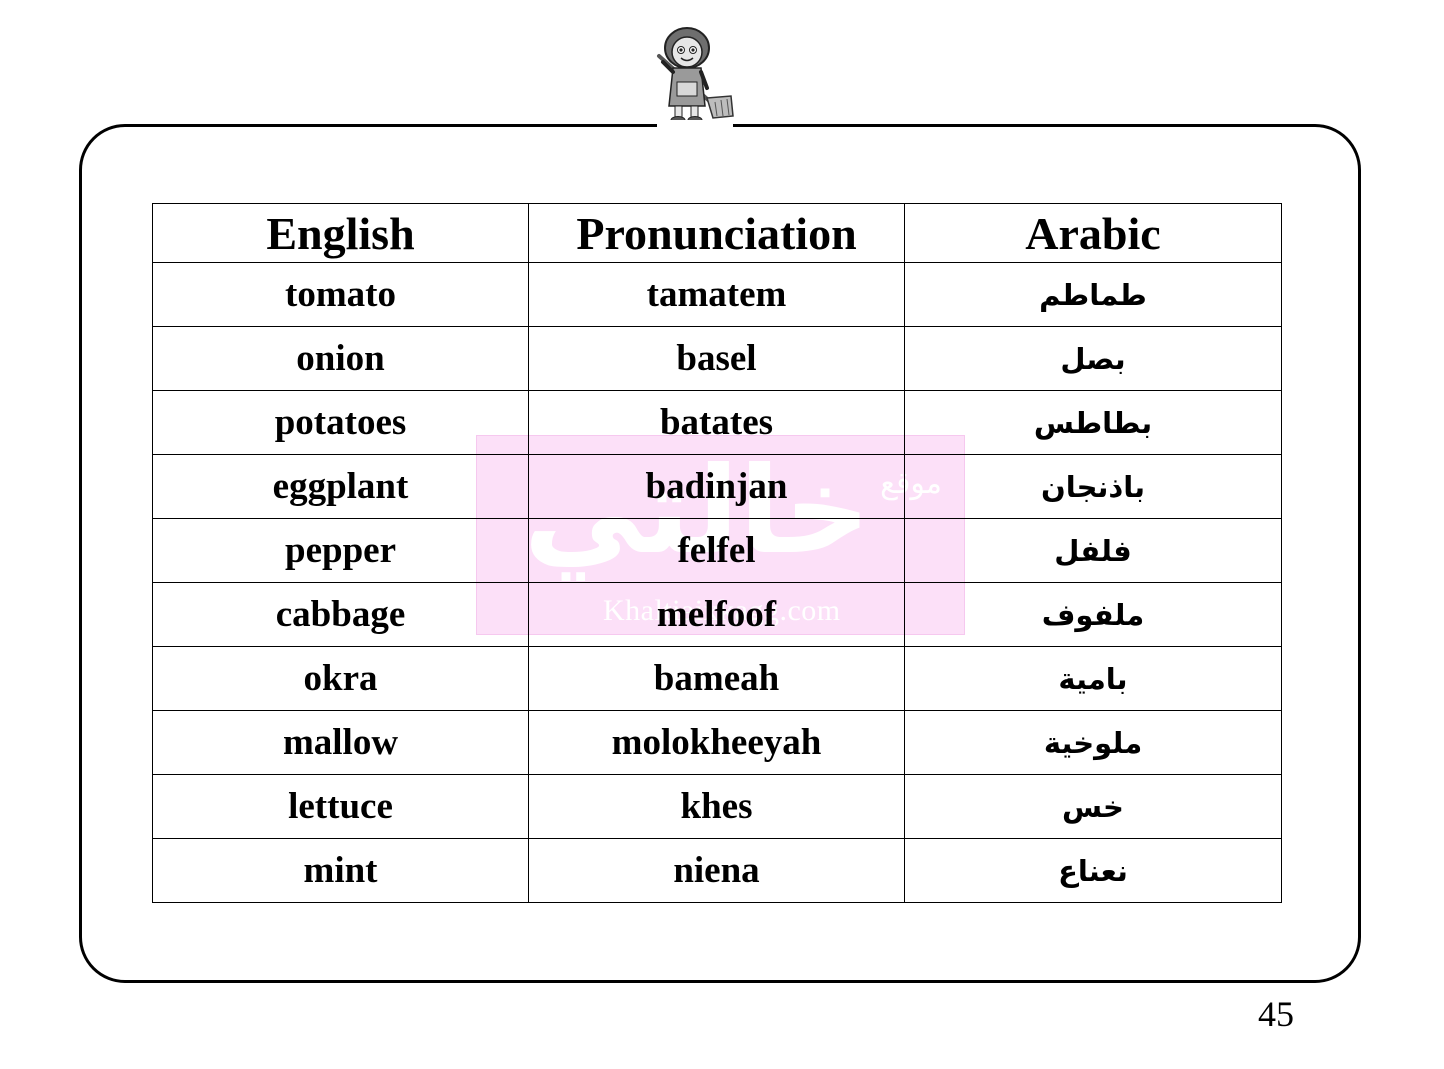  I want to click on english-word: onion, so click(340, 358).